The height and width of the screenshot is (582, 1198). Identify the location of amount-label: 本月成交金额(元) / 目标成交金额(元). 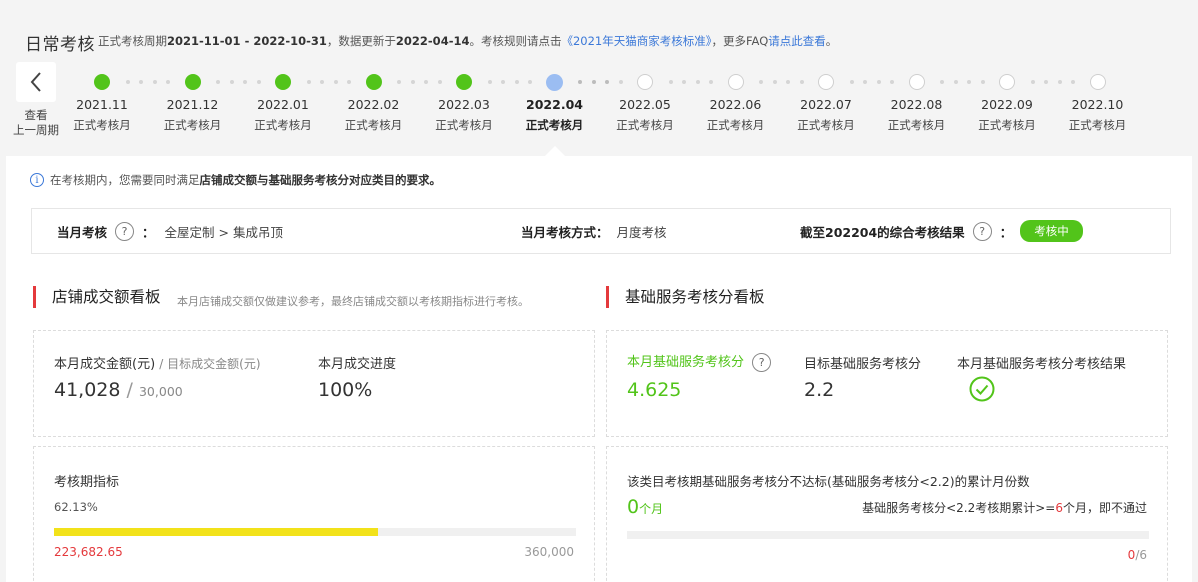
(157, 362).